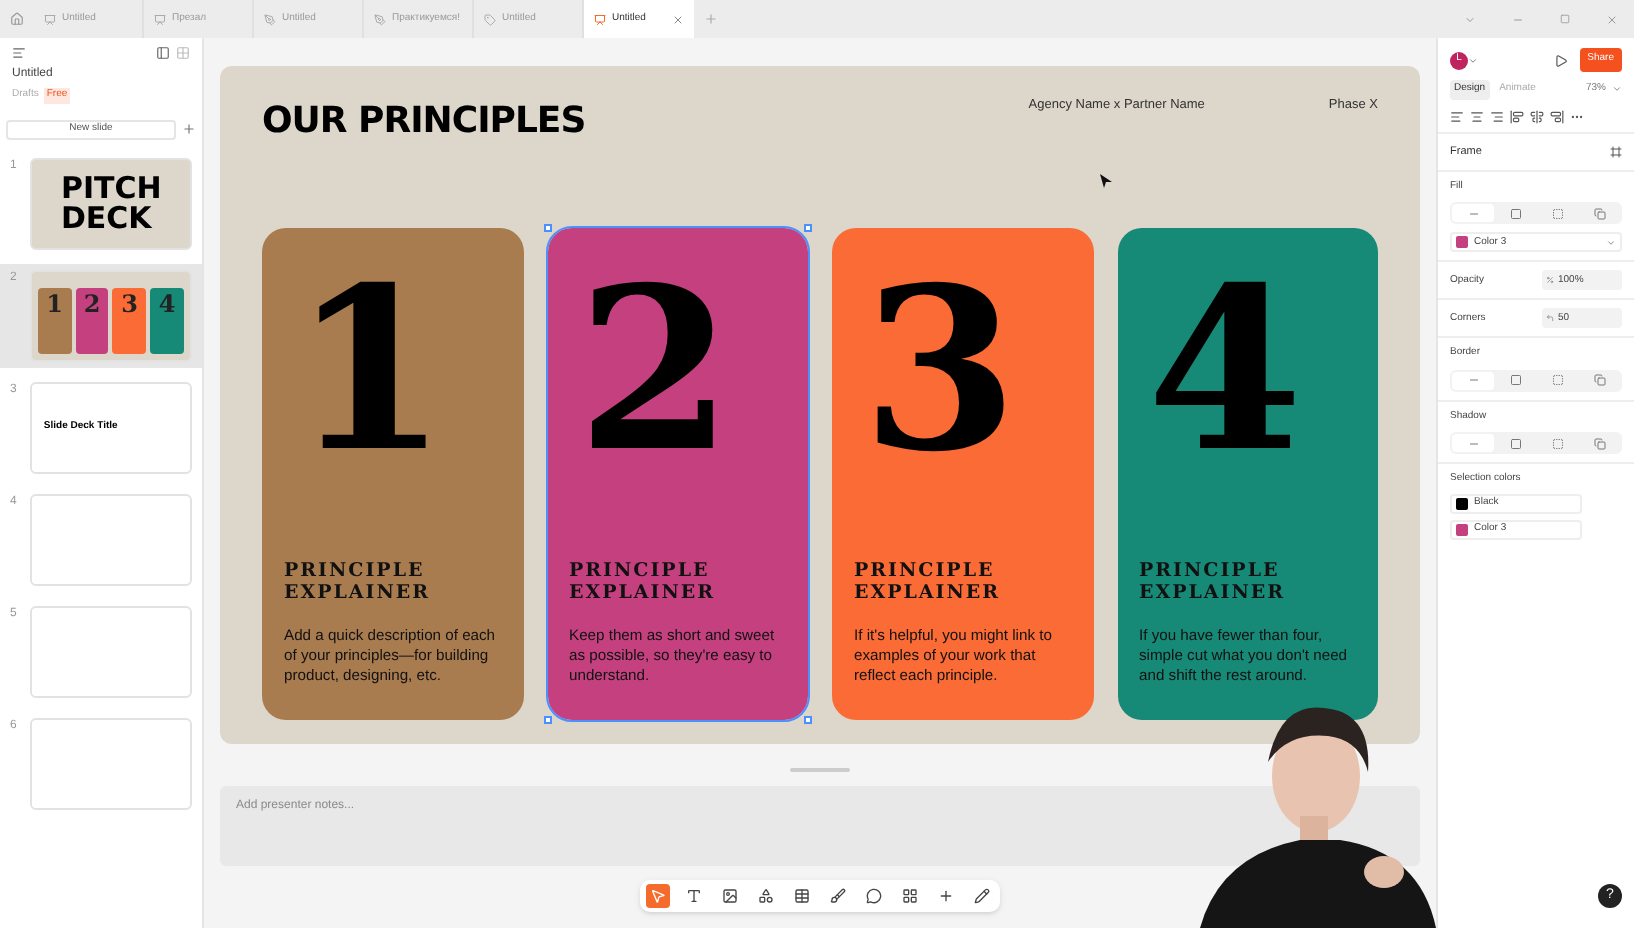 This screenshot has height=928, width=1634. I want to click on thumbnail-card: 4, so click(167, 320).